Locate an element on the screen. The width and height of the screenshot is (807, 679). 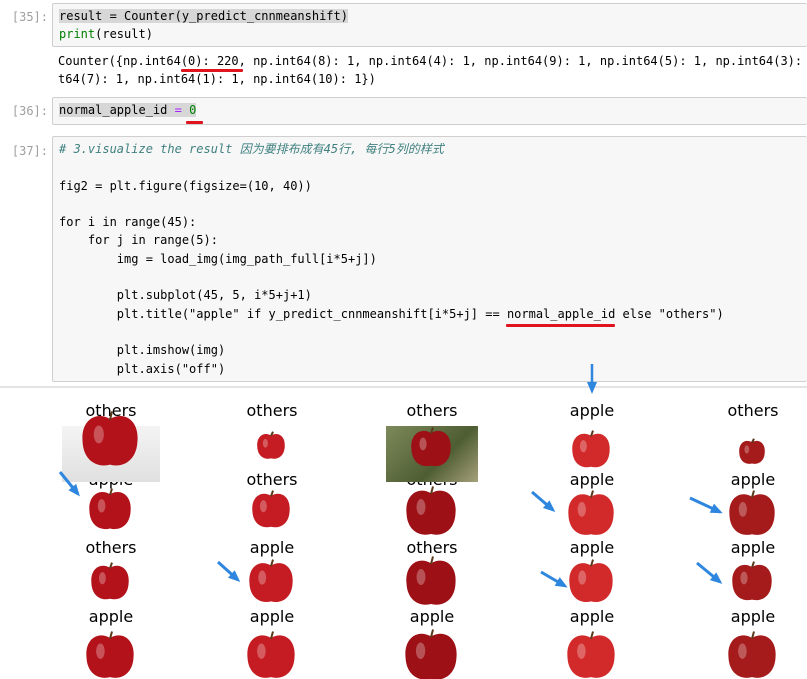
code-line: img = load_img(img_path_full[i*5+j]) is located at coordinates (218, 258).